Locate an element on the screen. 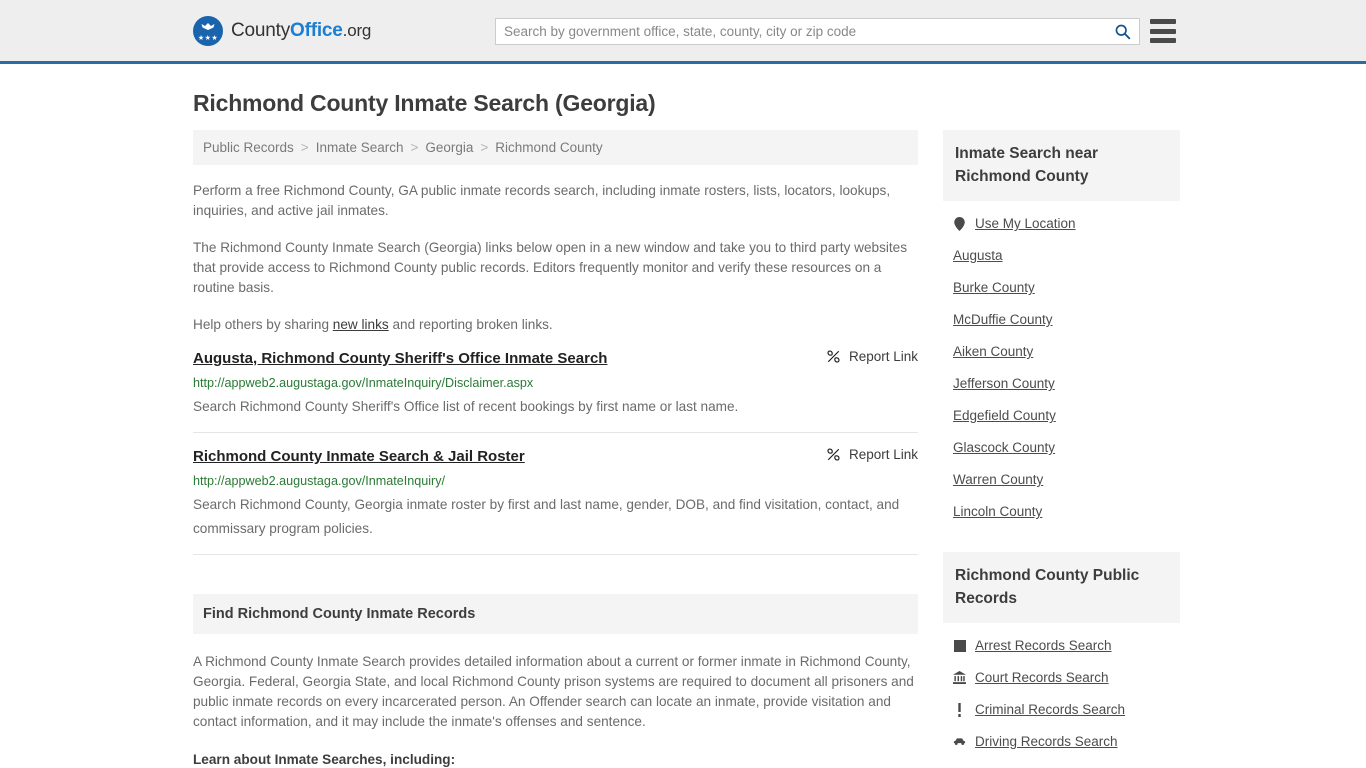 Image resolution: width=1366 pixels, height=768 pixels. sidebar-link-label: Court Records Search is located at coordinates (1042, 677).